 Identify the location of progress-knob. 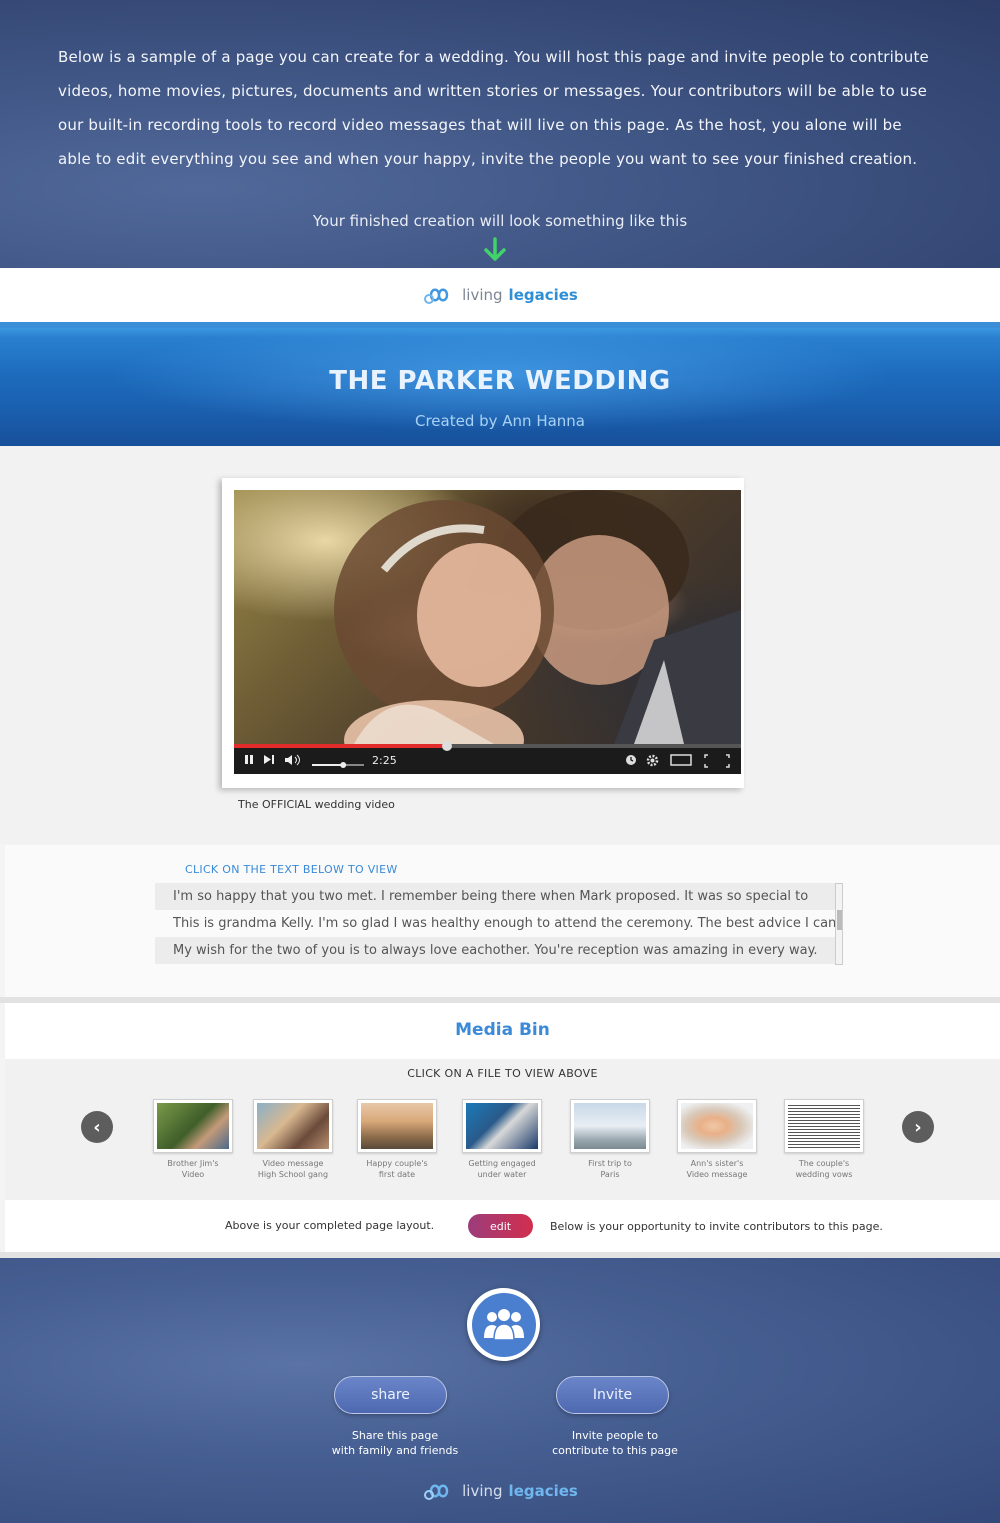
(446, 746).